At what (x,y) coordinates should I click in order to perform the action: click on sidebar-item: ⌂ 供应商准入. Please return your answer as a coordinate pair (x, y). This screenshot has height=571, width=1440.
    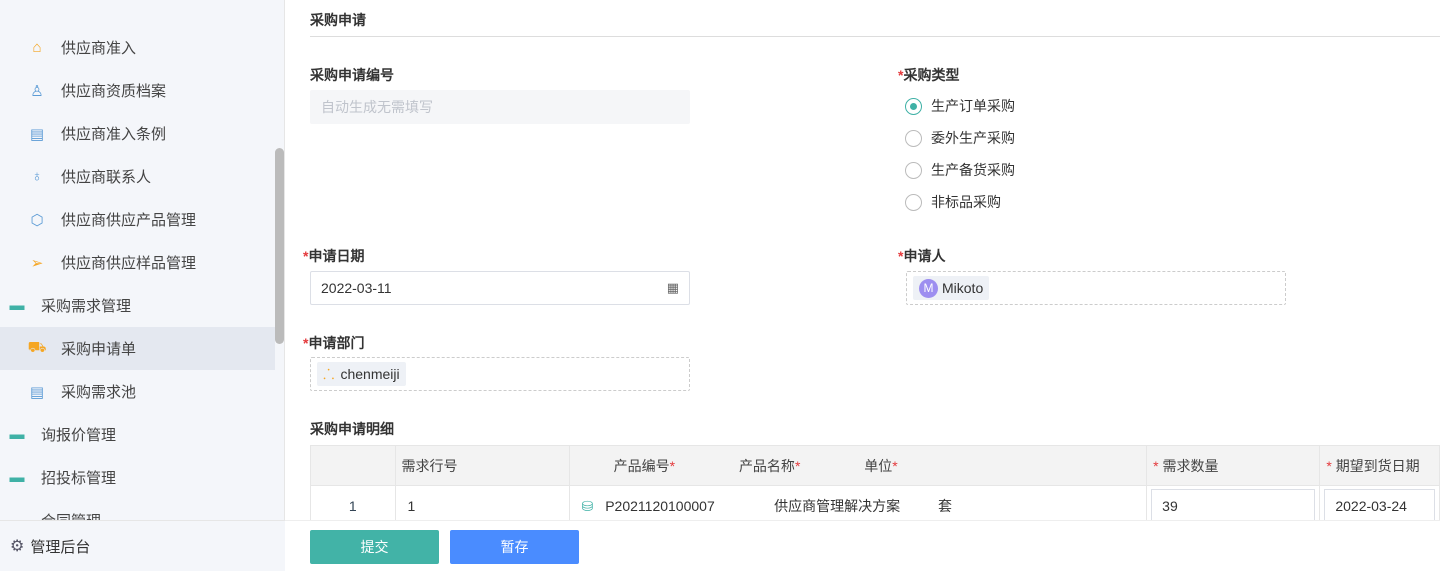
    Looking at the image, I should click on (137, 47).